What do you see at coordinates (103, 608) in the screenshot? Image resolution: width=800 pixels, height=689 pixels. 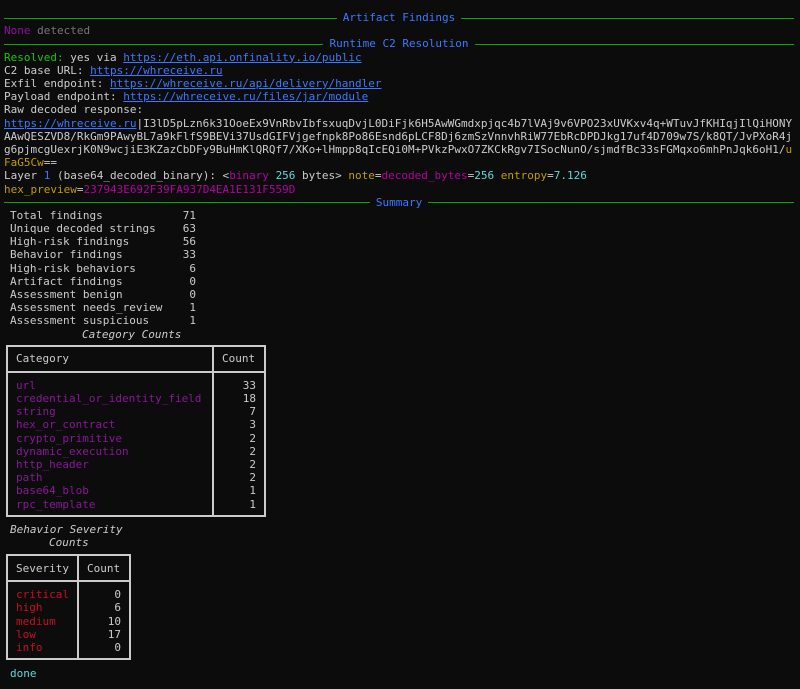 I see `severity-count: 6` at bounding box center [103, 608].